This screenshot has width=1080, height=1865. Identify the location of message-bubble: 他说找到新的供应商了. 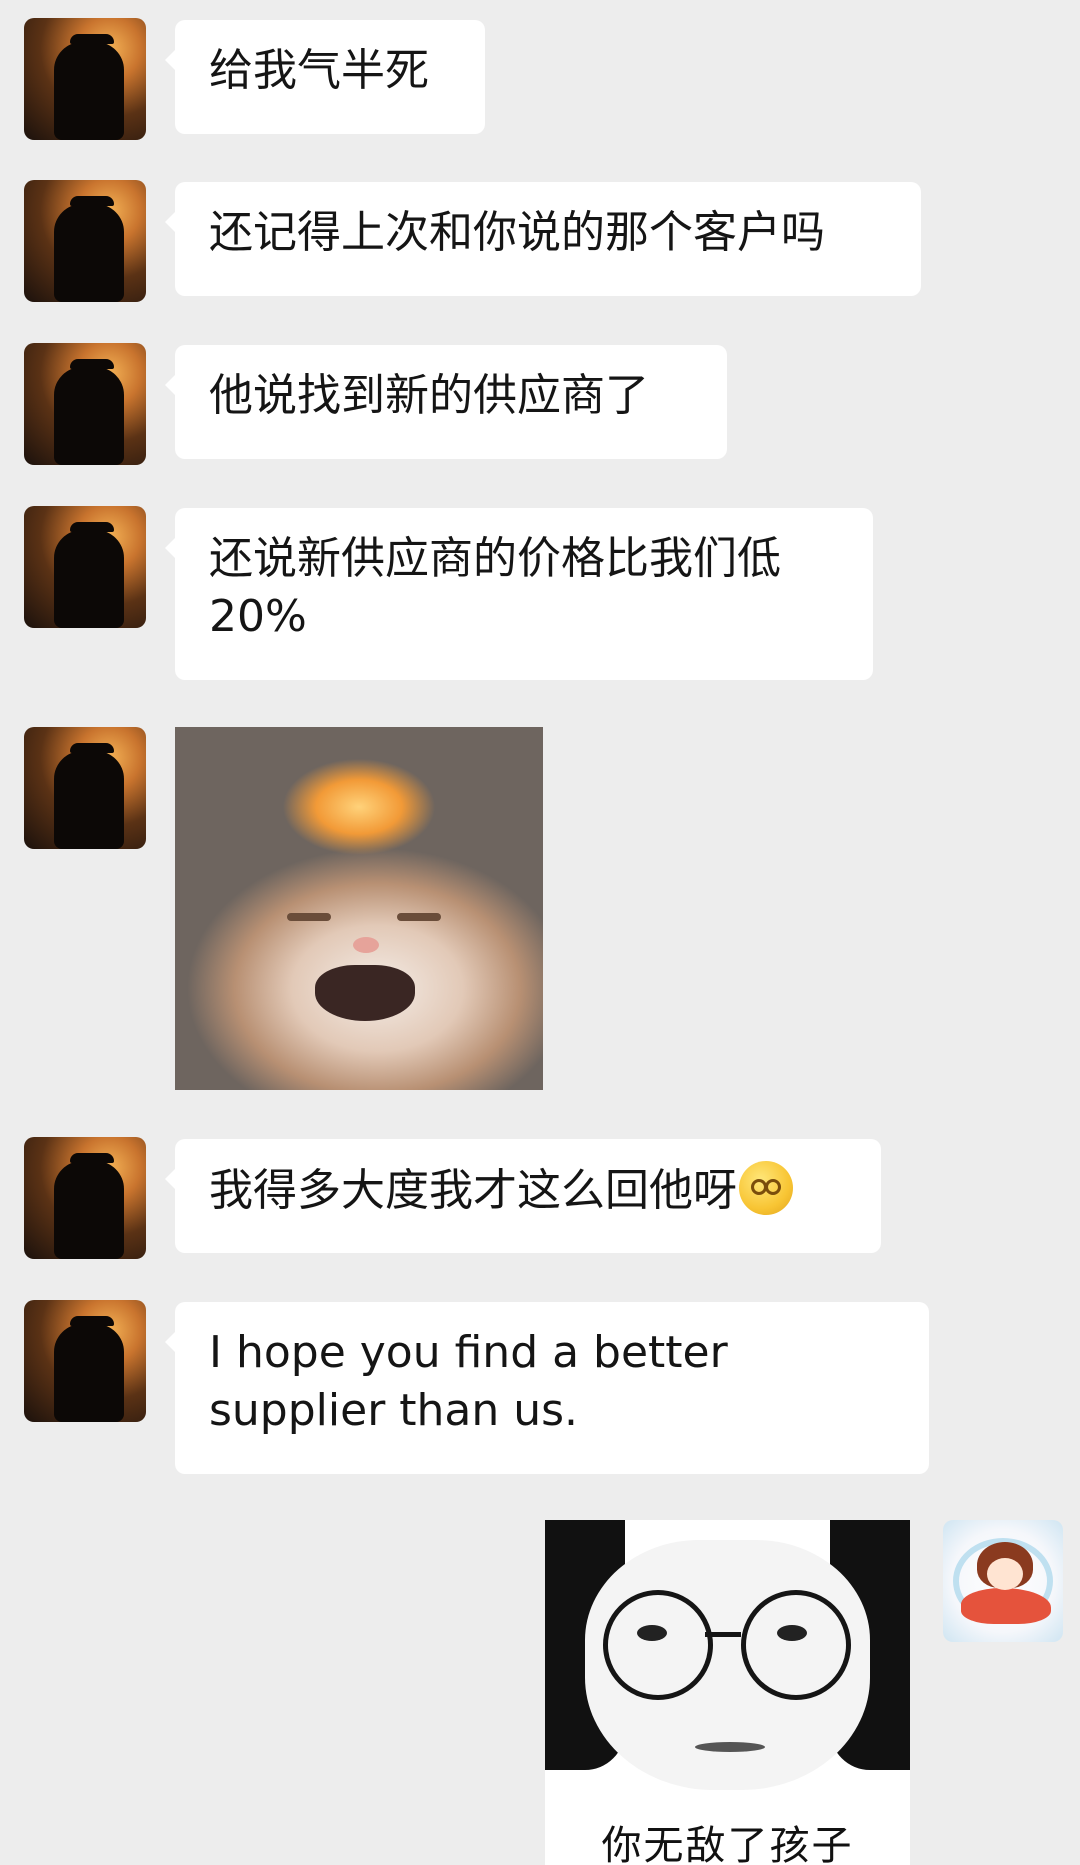
(446, 402).